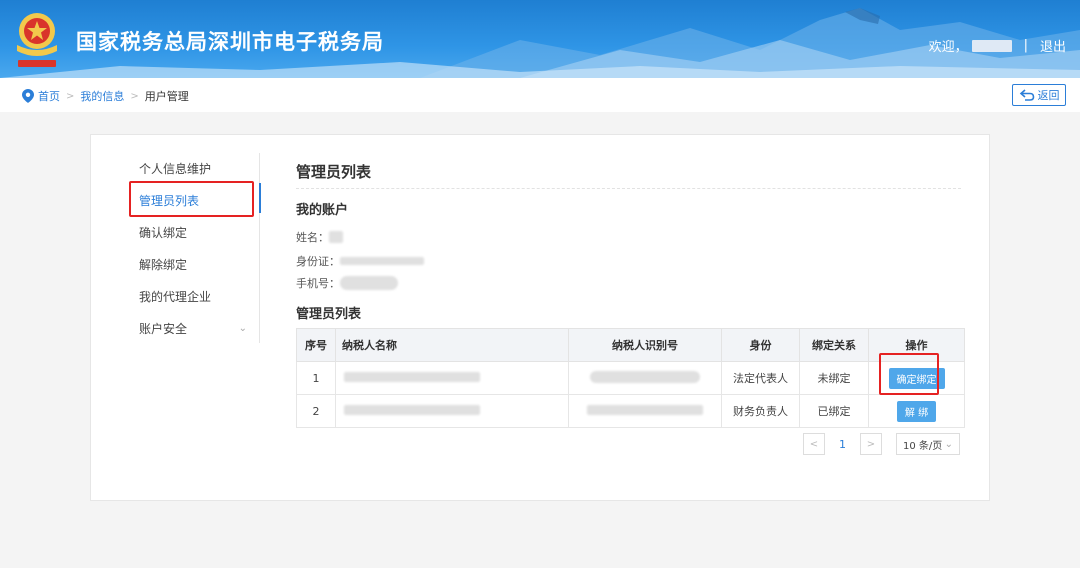  Describe the element at coordinates (195, 233) in the screenshot. I see `sidebar-item-confirm-binding: 确认绑定` at that location.